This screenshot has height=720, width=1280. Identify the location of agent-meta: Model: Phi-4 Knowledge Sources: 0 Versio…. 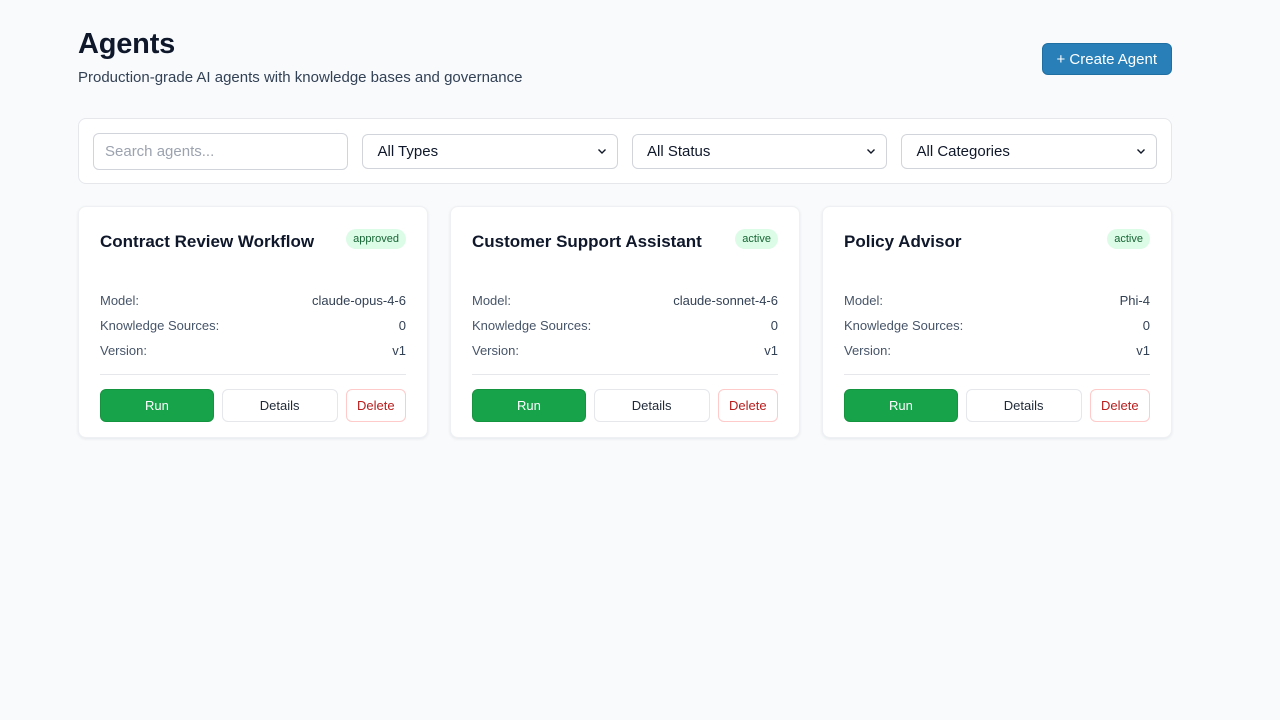
(997, 325).